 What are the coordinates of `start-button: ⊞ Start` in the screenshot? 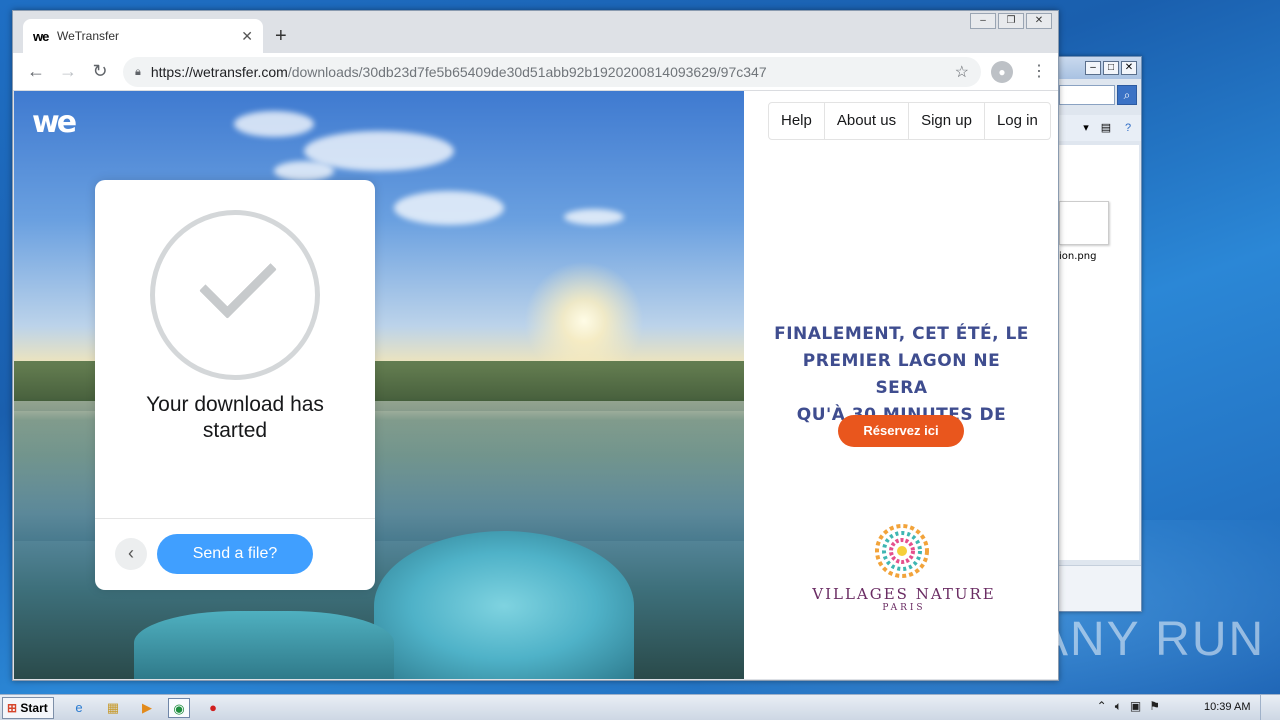 It's located at (28, 708).